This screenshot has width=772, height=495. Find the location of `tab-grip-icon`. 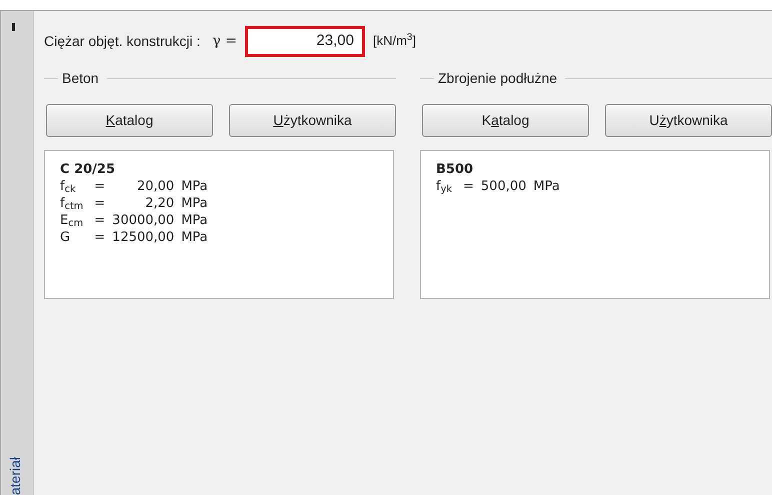

tab-grip-icon is located at coordinates (13, 27).